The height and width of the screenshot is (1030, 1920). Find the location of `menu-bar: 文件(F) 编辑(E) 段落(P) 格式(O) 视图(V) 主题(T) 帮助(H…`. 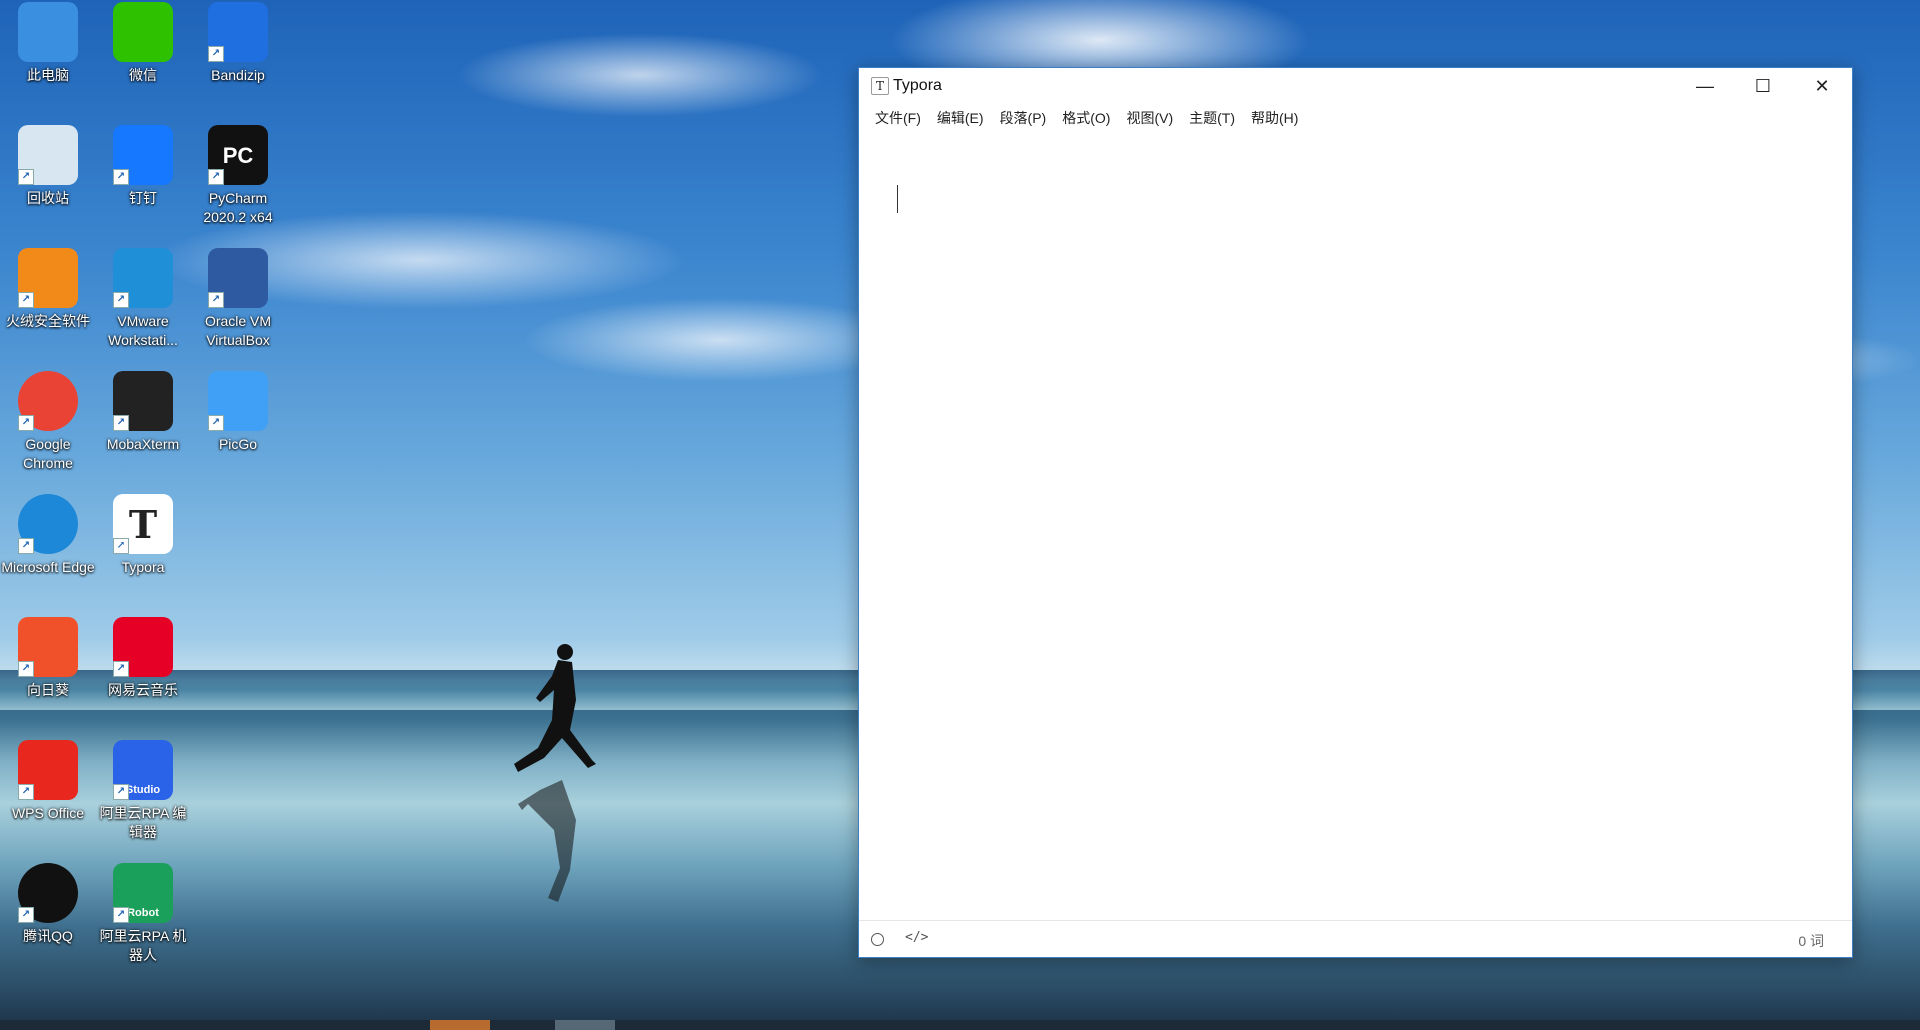

menu-bar: 文件(F) 编辑(E) 段落(P) 格式(O) 视图(V) 主题(T) 帮助(H… is located at coordinates (1355, 118).